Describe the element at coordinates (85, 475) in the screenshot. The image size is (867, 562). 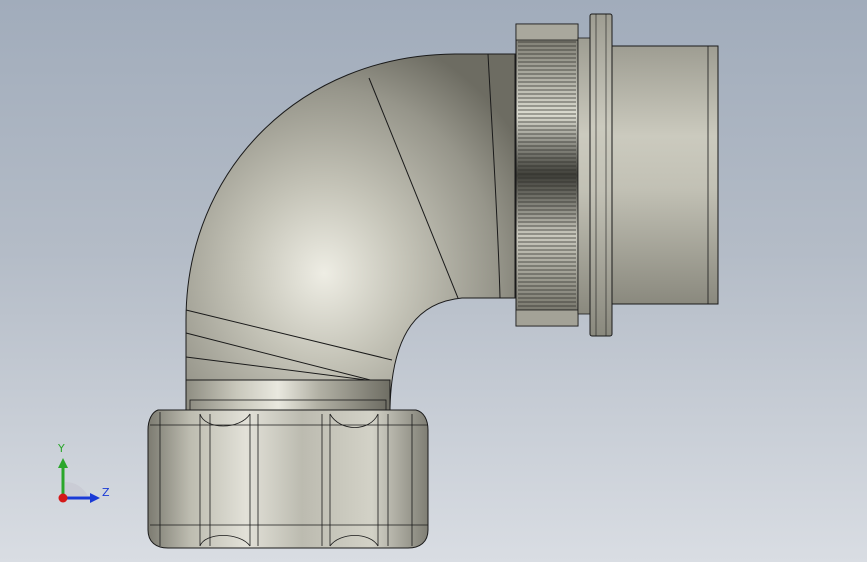
I see `coordinate-triad: Y Z` at that location.